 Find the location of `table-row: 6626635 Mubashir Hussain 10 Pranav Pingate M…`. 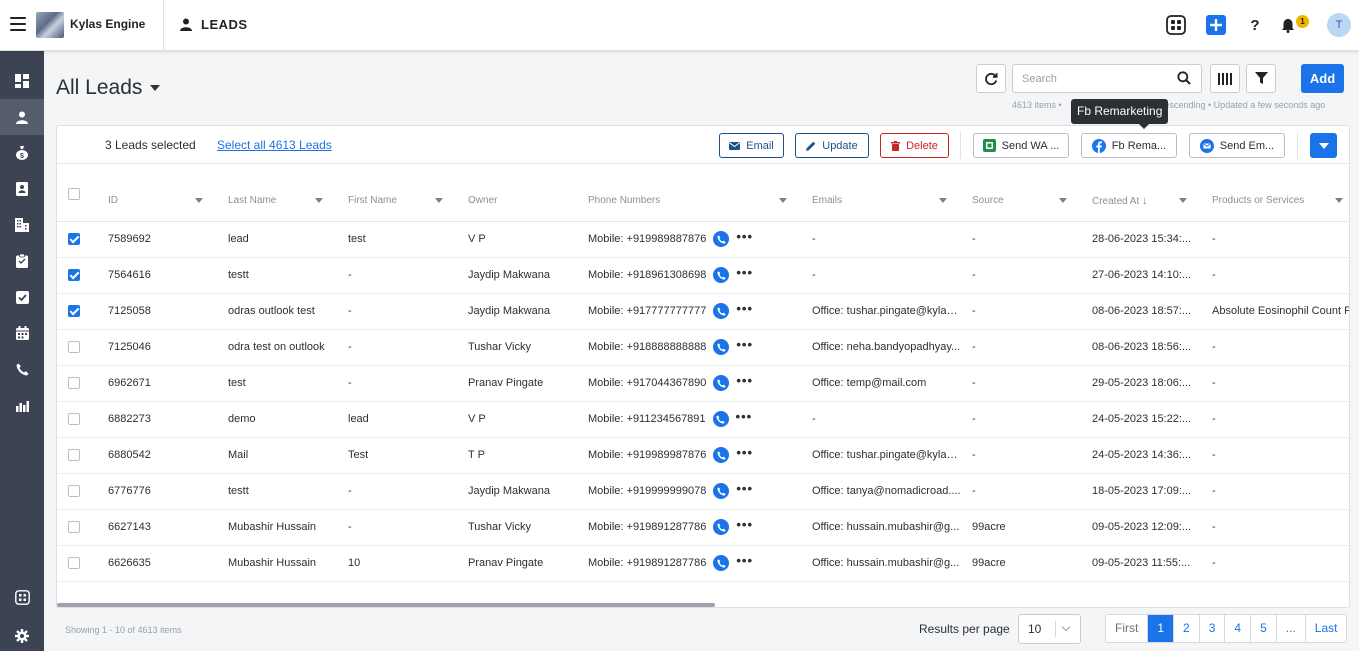

table-row: 6626635 Mubashir Hussain 10 Pranav Pingate M… is located at coordinates (703, 563).